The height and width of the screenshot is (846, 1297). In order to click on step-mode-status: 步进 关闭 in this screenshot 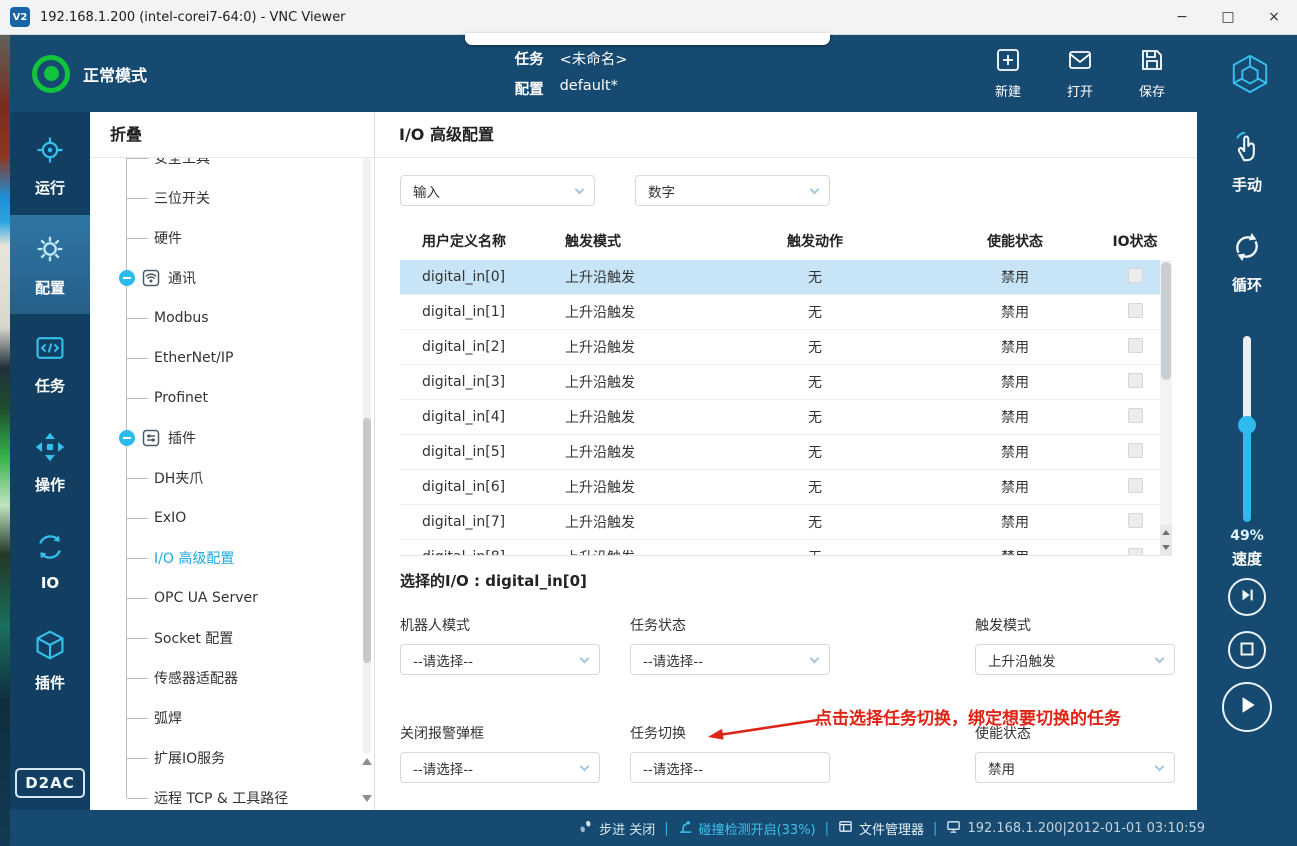, I will do `click(616, 828)`.